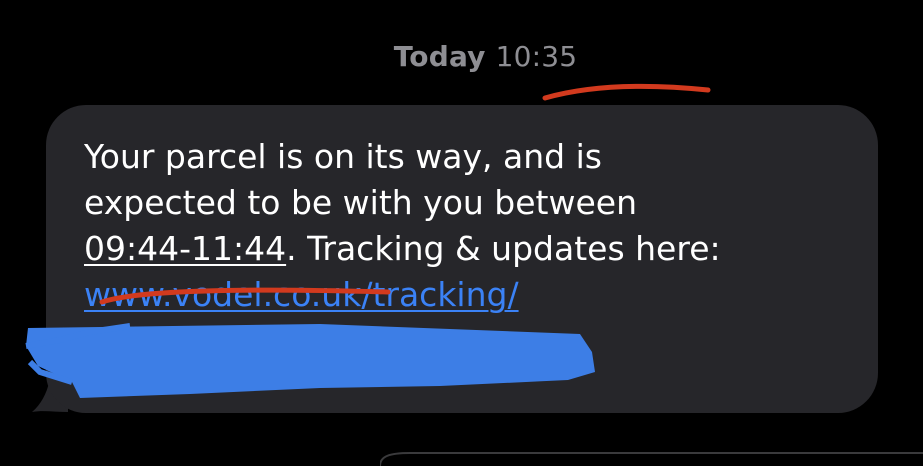  I want to click on timestamp-time: 10:35, so click(536, 56).